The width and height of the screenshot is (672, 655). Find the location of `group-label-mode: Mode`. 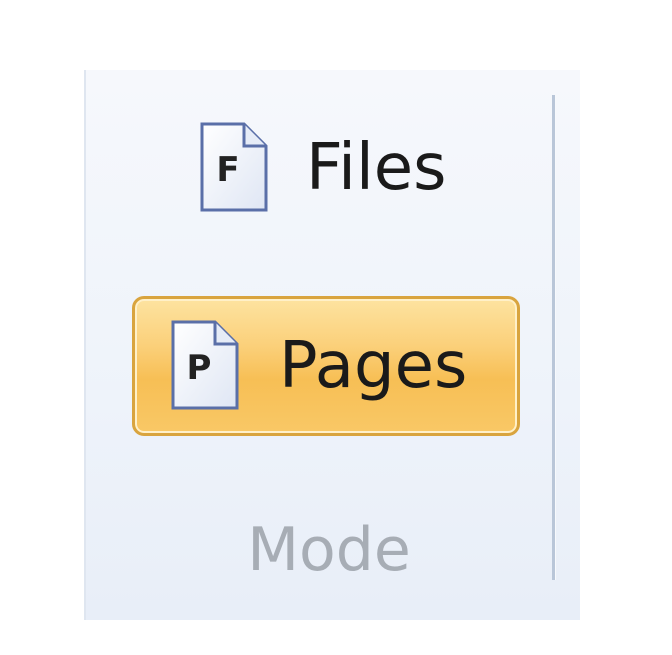

group-label-mode: Mode is located at coordinates (329, 550).